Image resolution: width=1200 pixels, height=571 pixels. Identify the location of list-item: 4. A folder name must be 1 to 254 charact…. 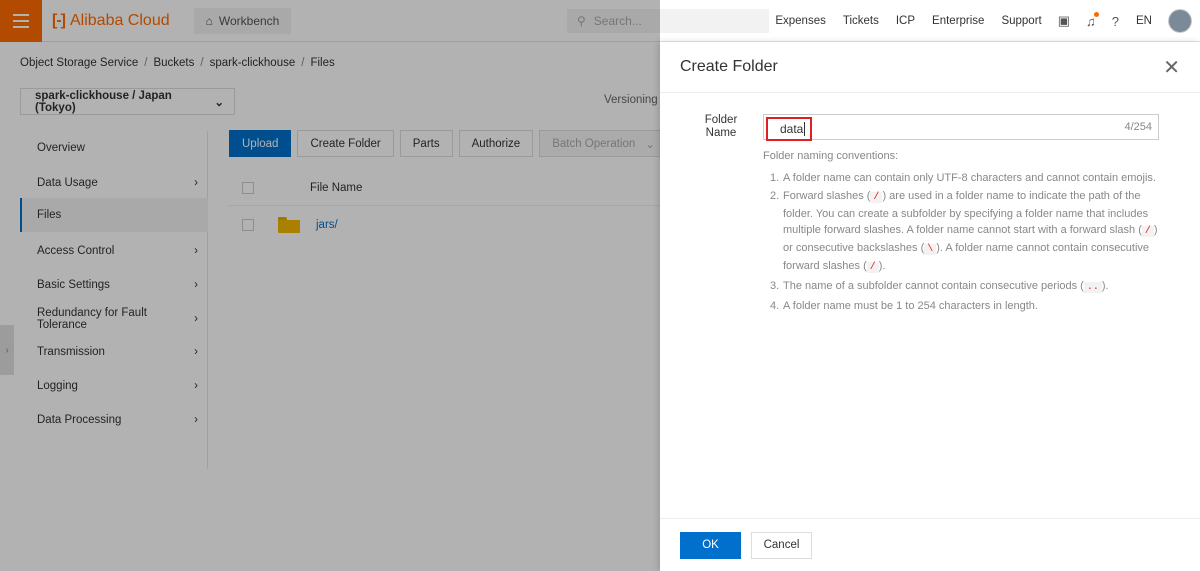
(904, 306).